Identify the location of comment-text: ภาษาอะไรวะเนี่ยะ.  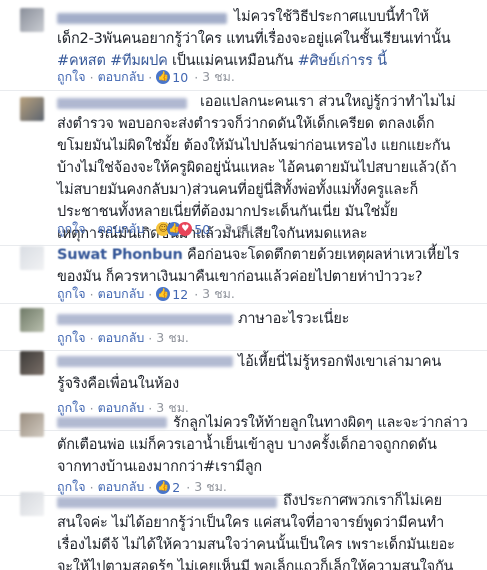
(267, 319).